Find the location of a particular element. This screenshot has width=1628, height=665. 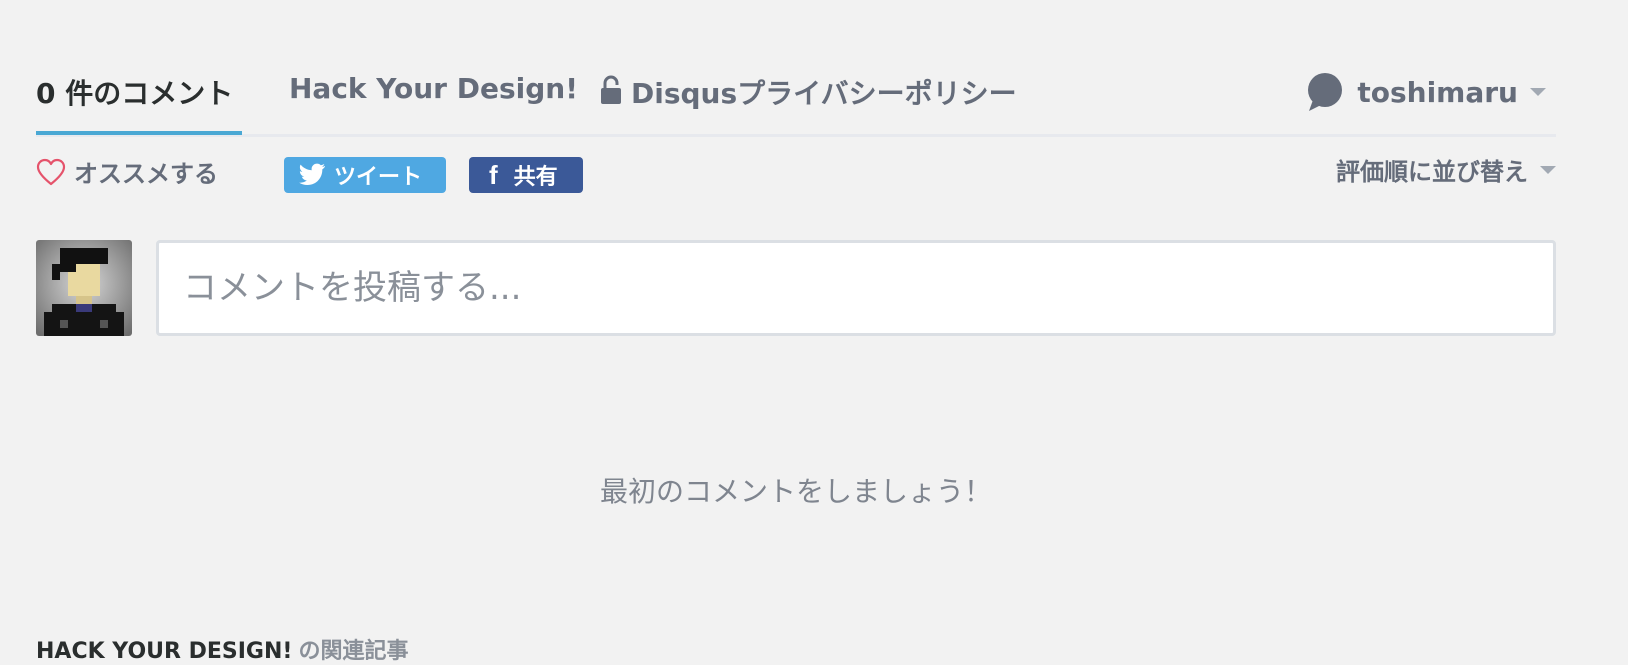

tab-comments-label: 0 件のコメント is located at coordinates (135, 93).